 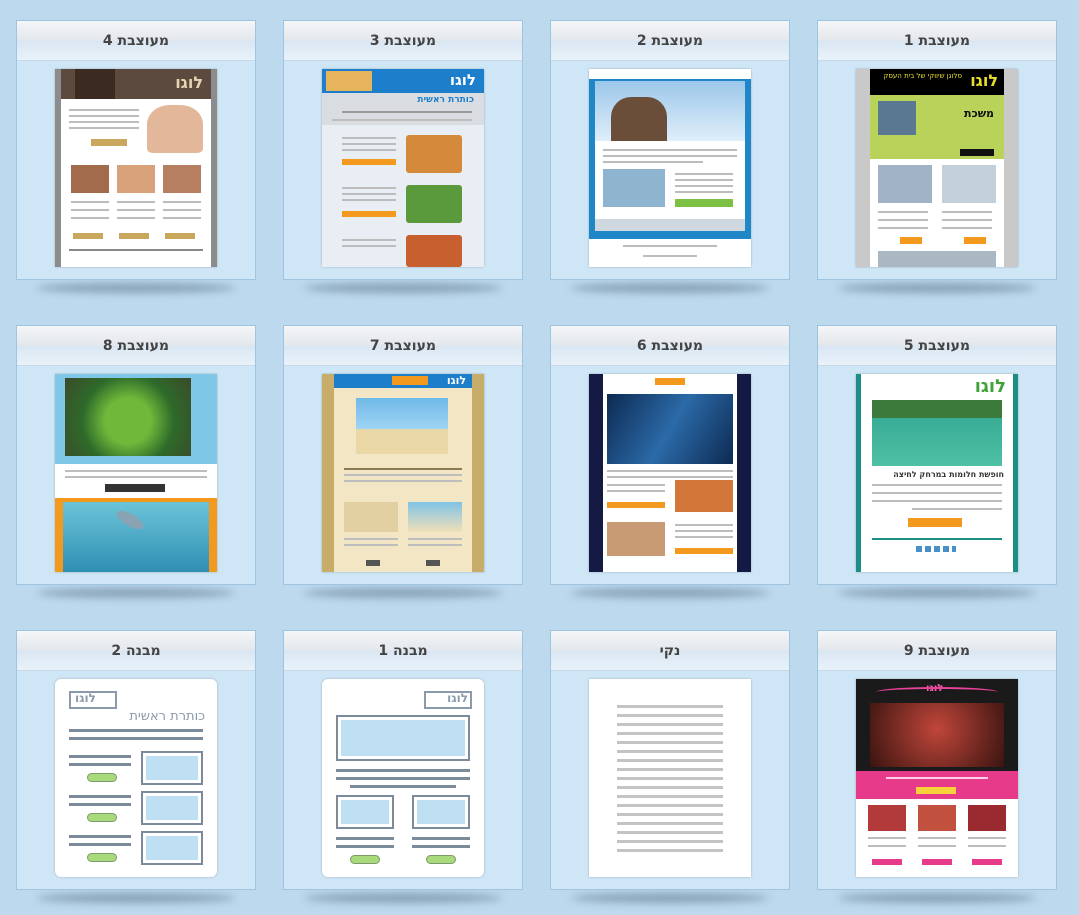 I want to click on template-title: מעוצבת 6, so click(x=670, y=346).